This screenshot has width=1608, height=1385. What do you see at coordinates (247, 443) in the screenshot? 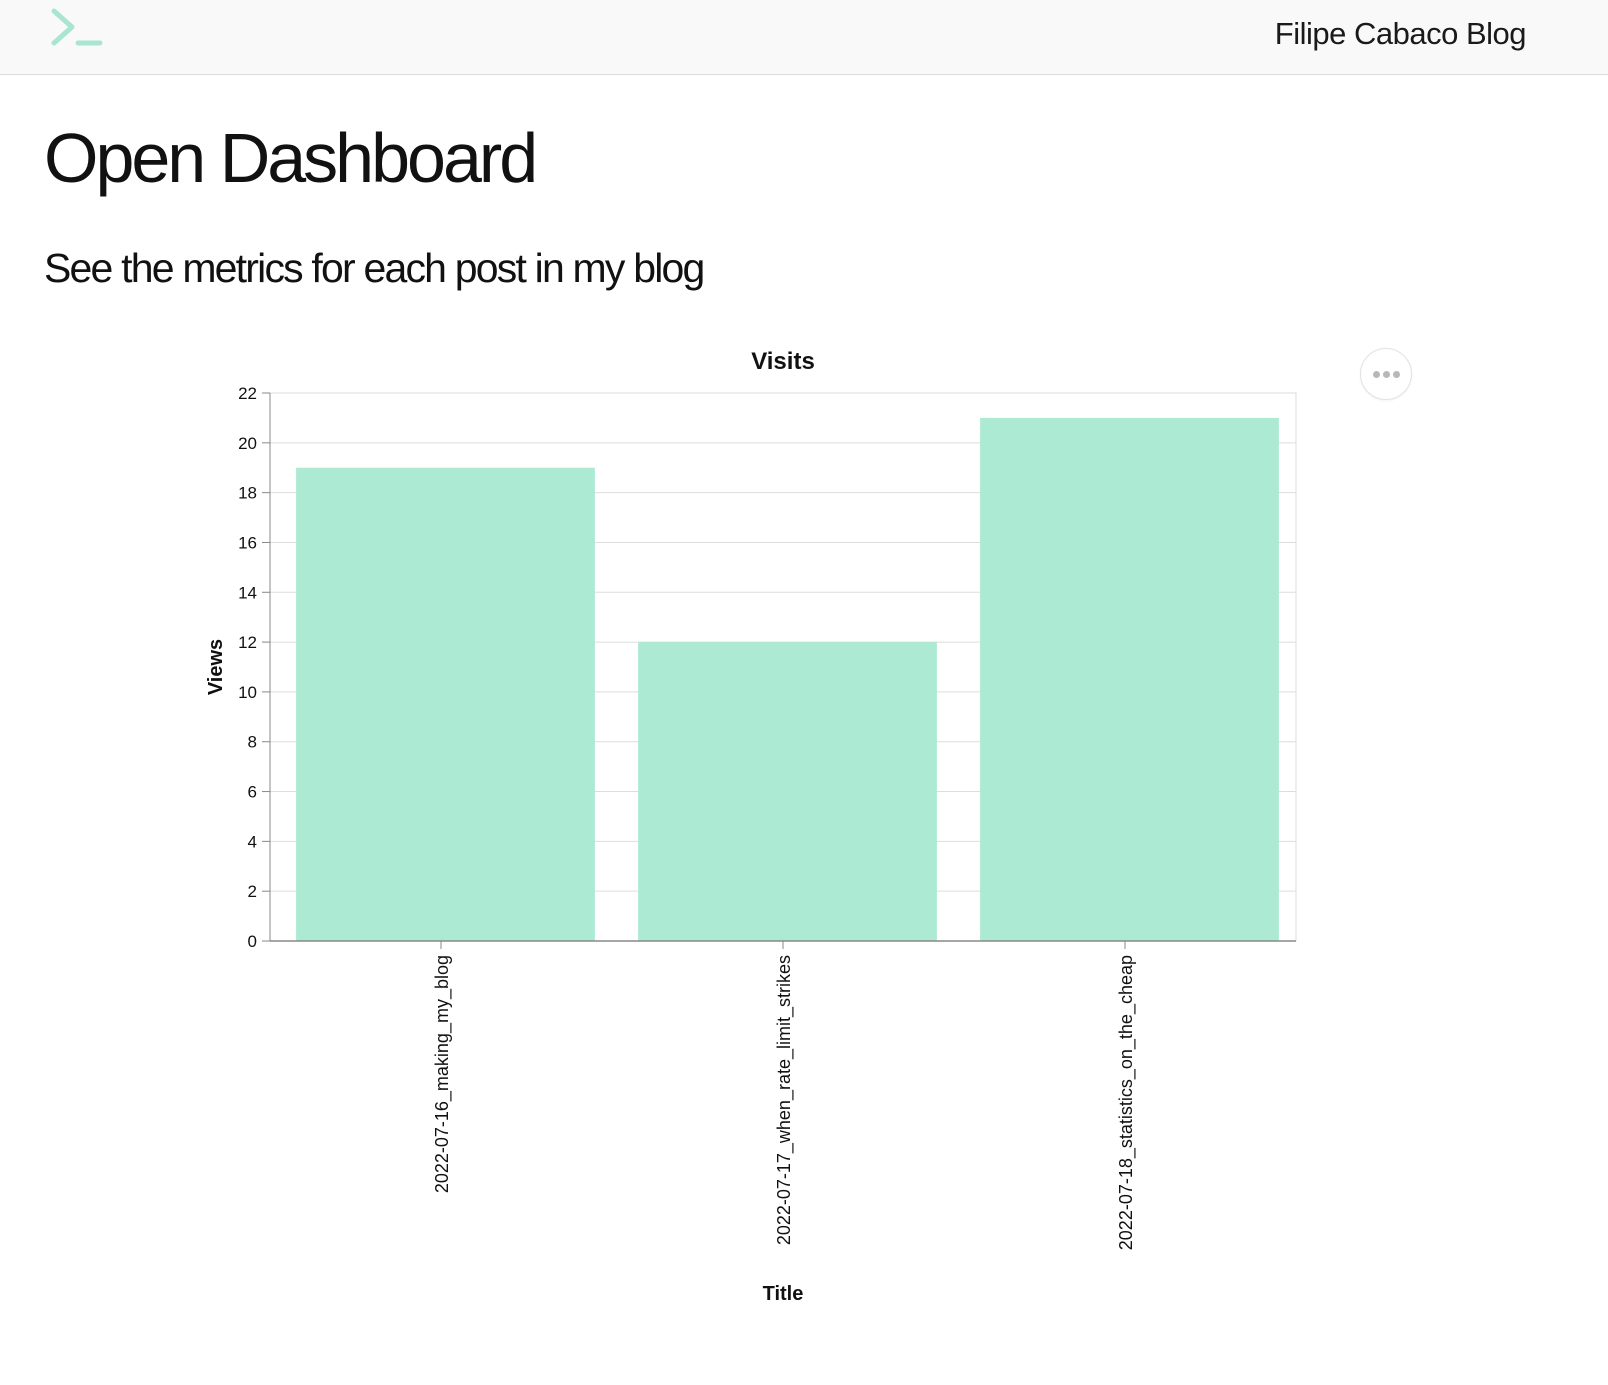
I see `y-tick-label: 20` at bounding box center [247, 443].